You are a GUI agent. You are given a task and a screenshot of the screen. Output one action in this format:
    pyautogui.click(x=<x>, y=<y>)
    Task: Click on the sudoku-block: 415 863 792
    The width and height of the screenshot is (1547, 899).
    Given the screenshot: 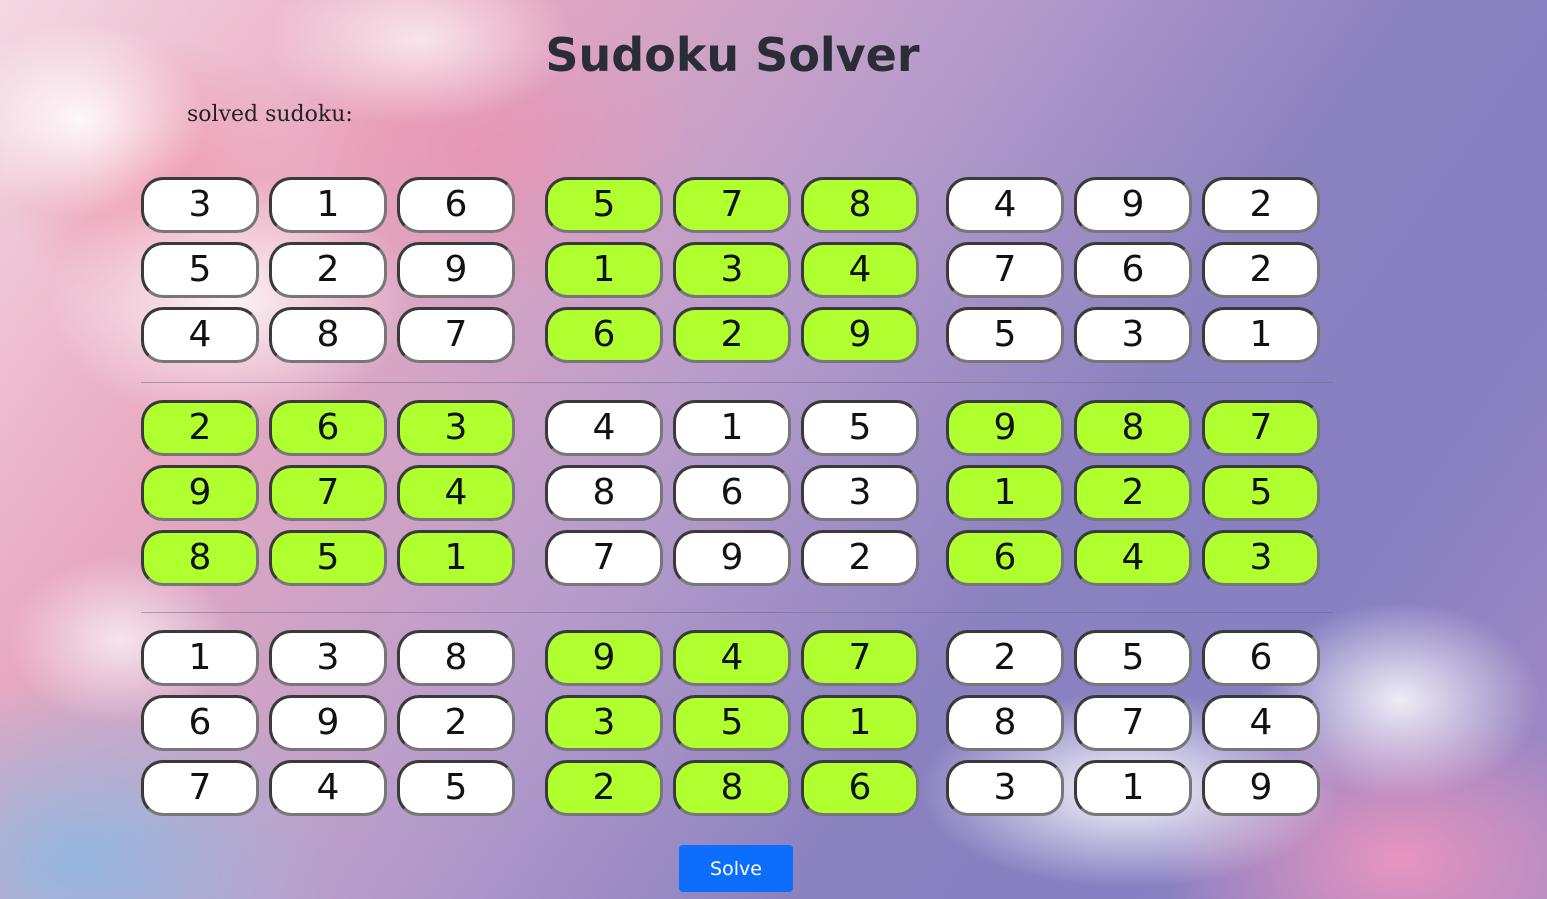 What is the action you would take?
    pyautogui.click(x=735, y=496)
    